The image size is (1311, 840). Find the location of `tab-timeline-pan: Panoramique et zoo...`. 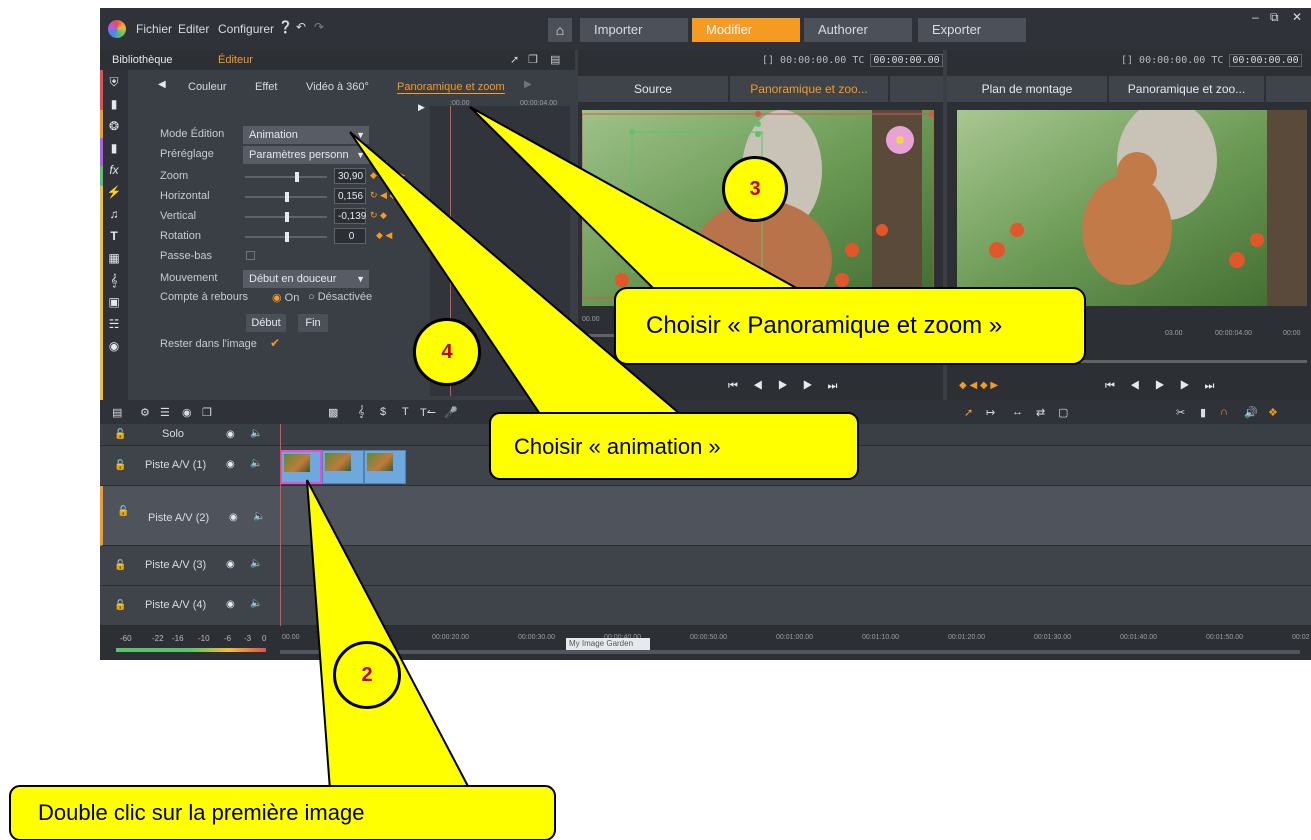

tab-timeline-pan: Panoramique et zoo... is located at coordinates (1186, 89).